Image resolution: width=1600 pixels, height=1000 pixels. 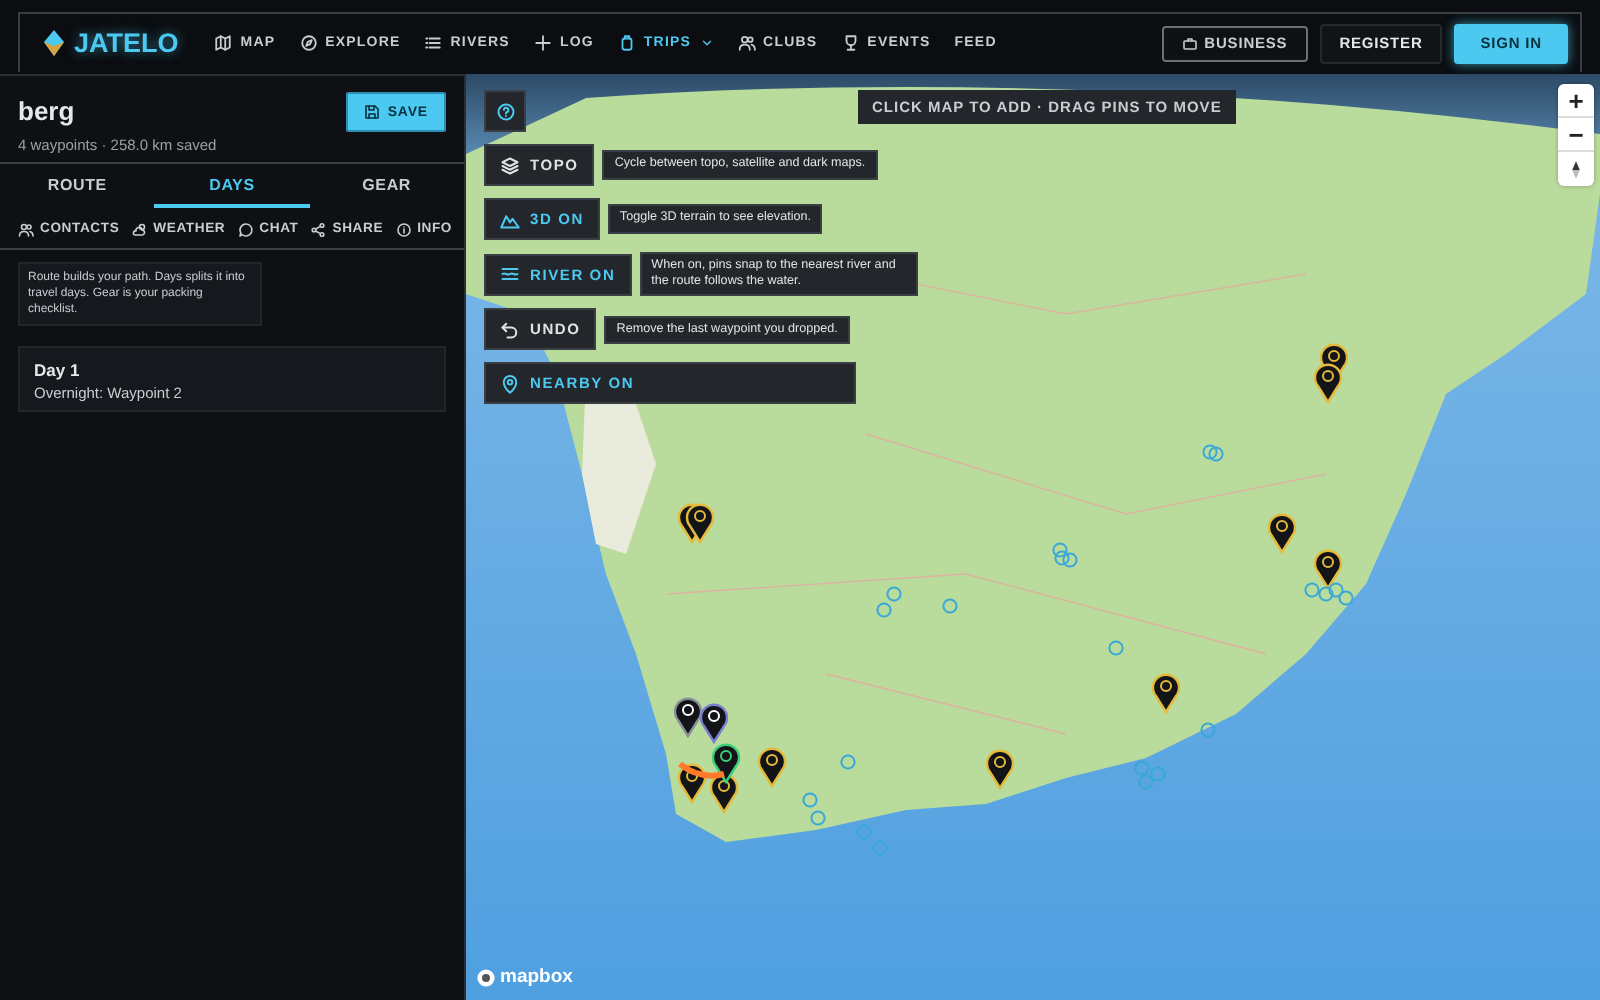 What do you see at coordinates (54, 43) in the screenshot?
I see `logo-icon` at bounding box center [54, 43].